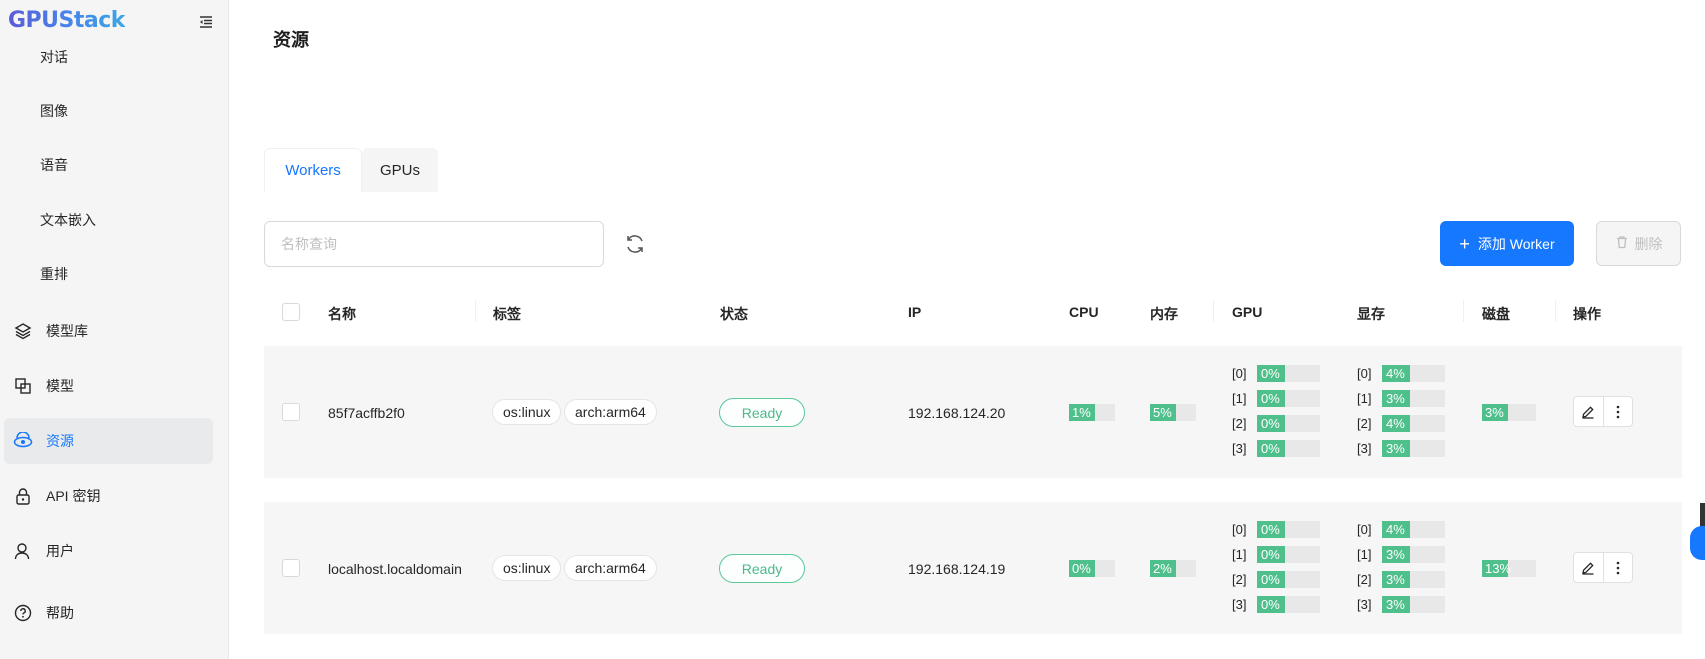  What do you see at coordinates (23, 331) in the screenshot?
I see `layers-icon` at bounding box center [23, 331].